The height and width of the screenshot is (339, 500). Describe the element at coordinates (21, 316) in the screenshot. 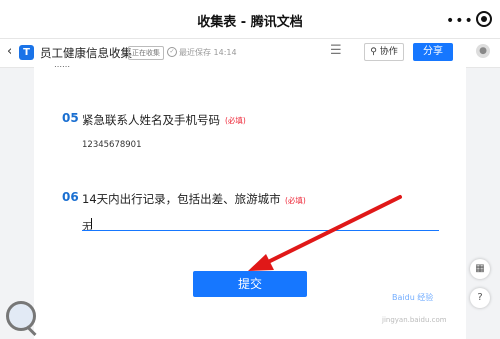

I see `magnifier-icon` at that location.